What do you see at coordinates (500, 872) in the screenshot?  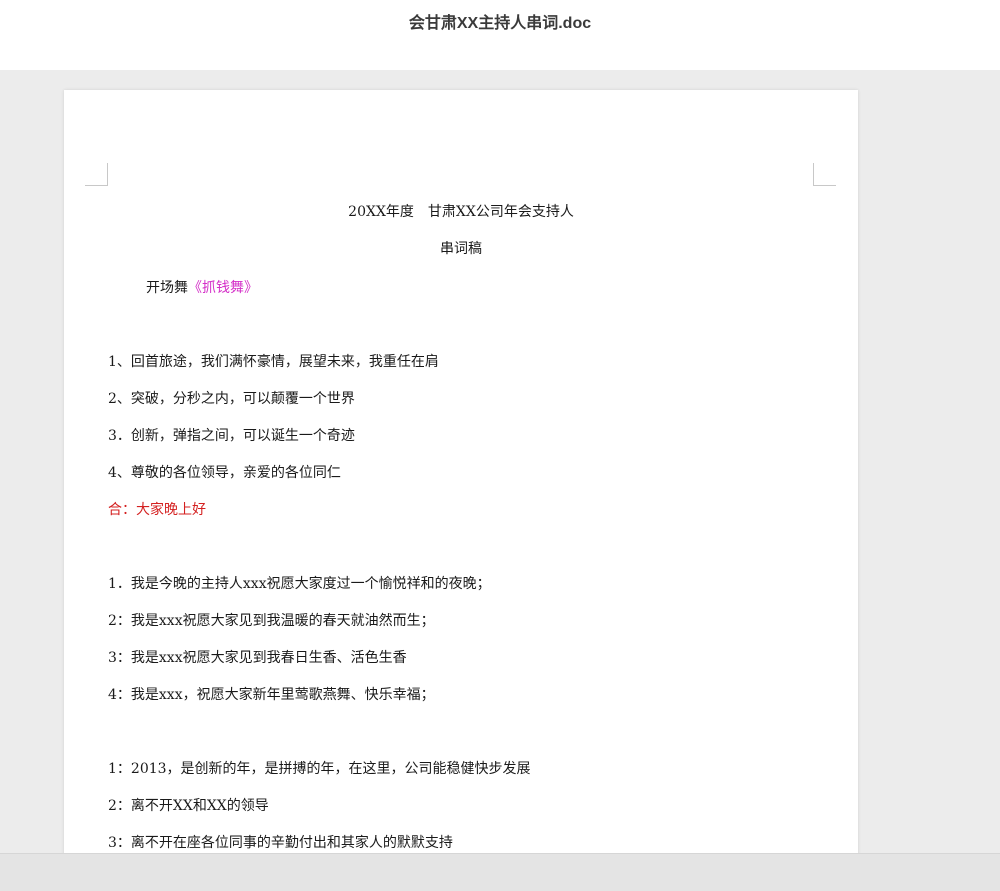 I see `status-bar` at bounding box center [500, 872].